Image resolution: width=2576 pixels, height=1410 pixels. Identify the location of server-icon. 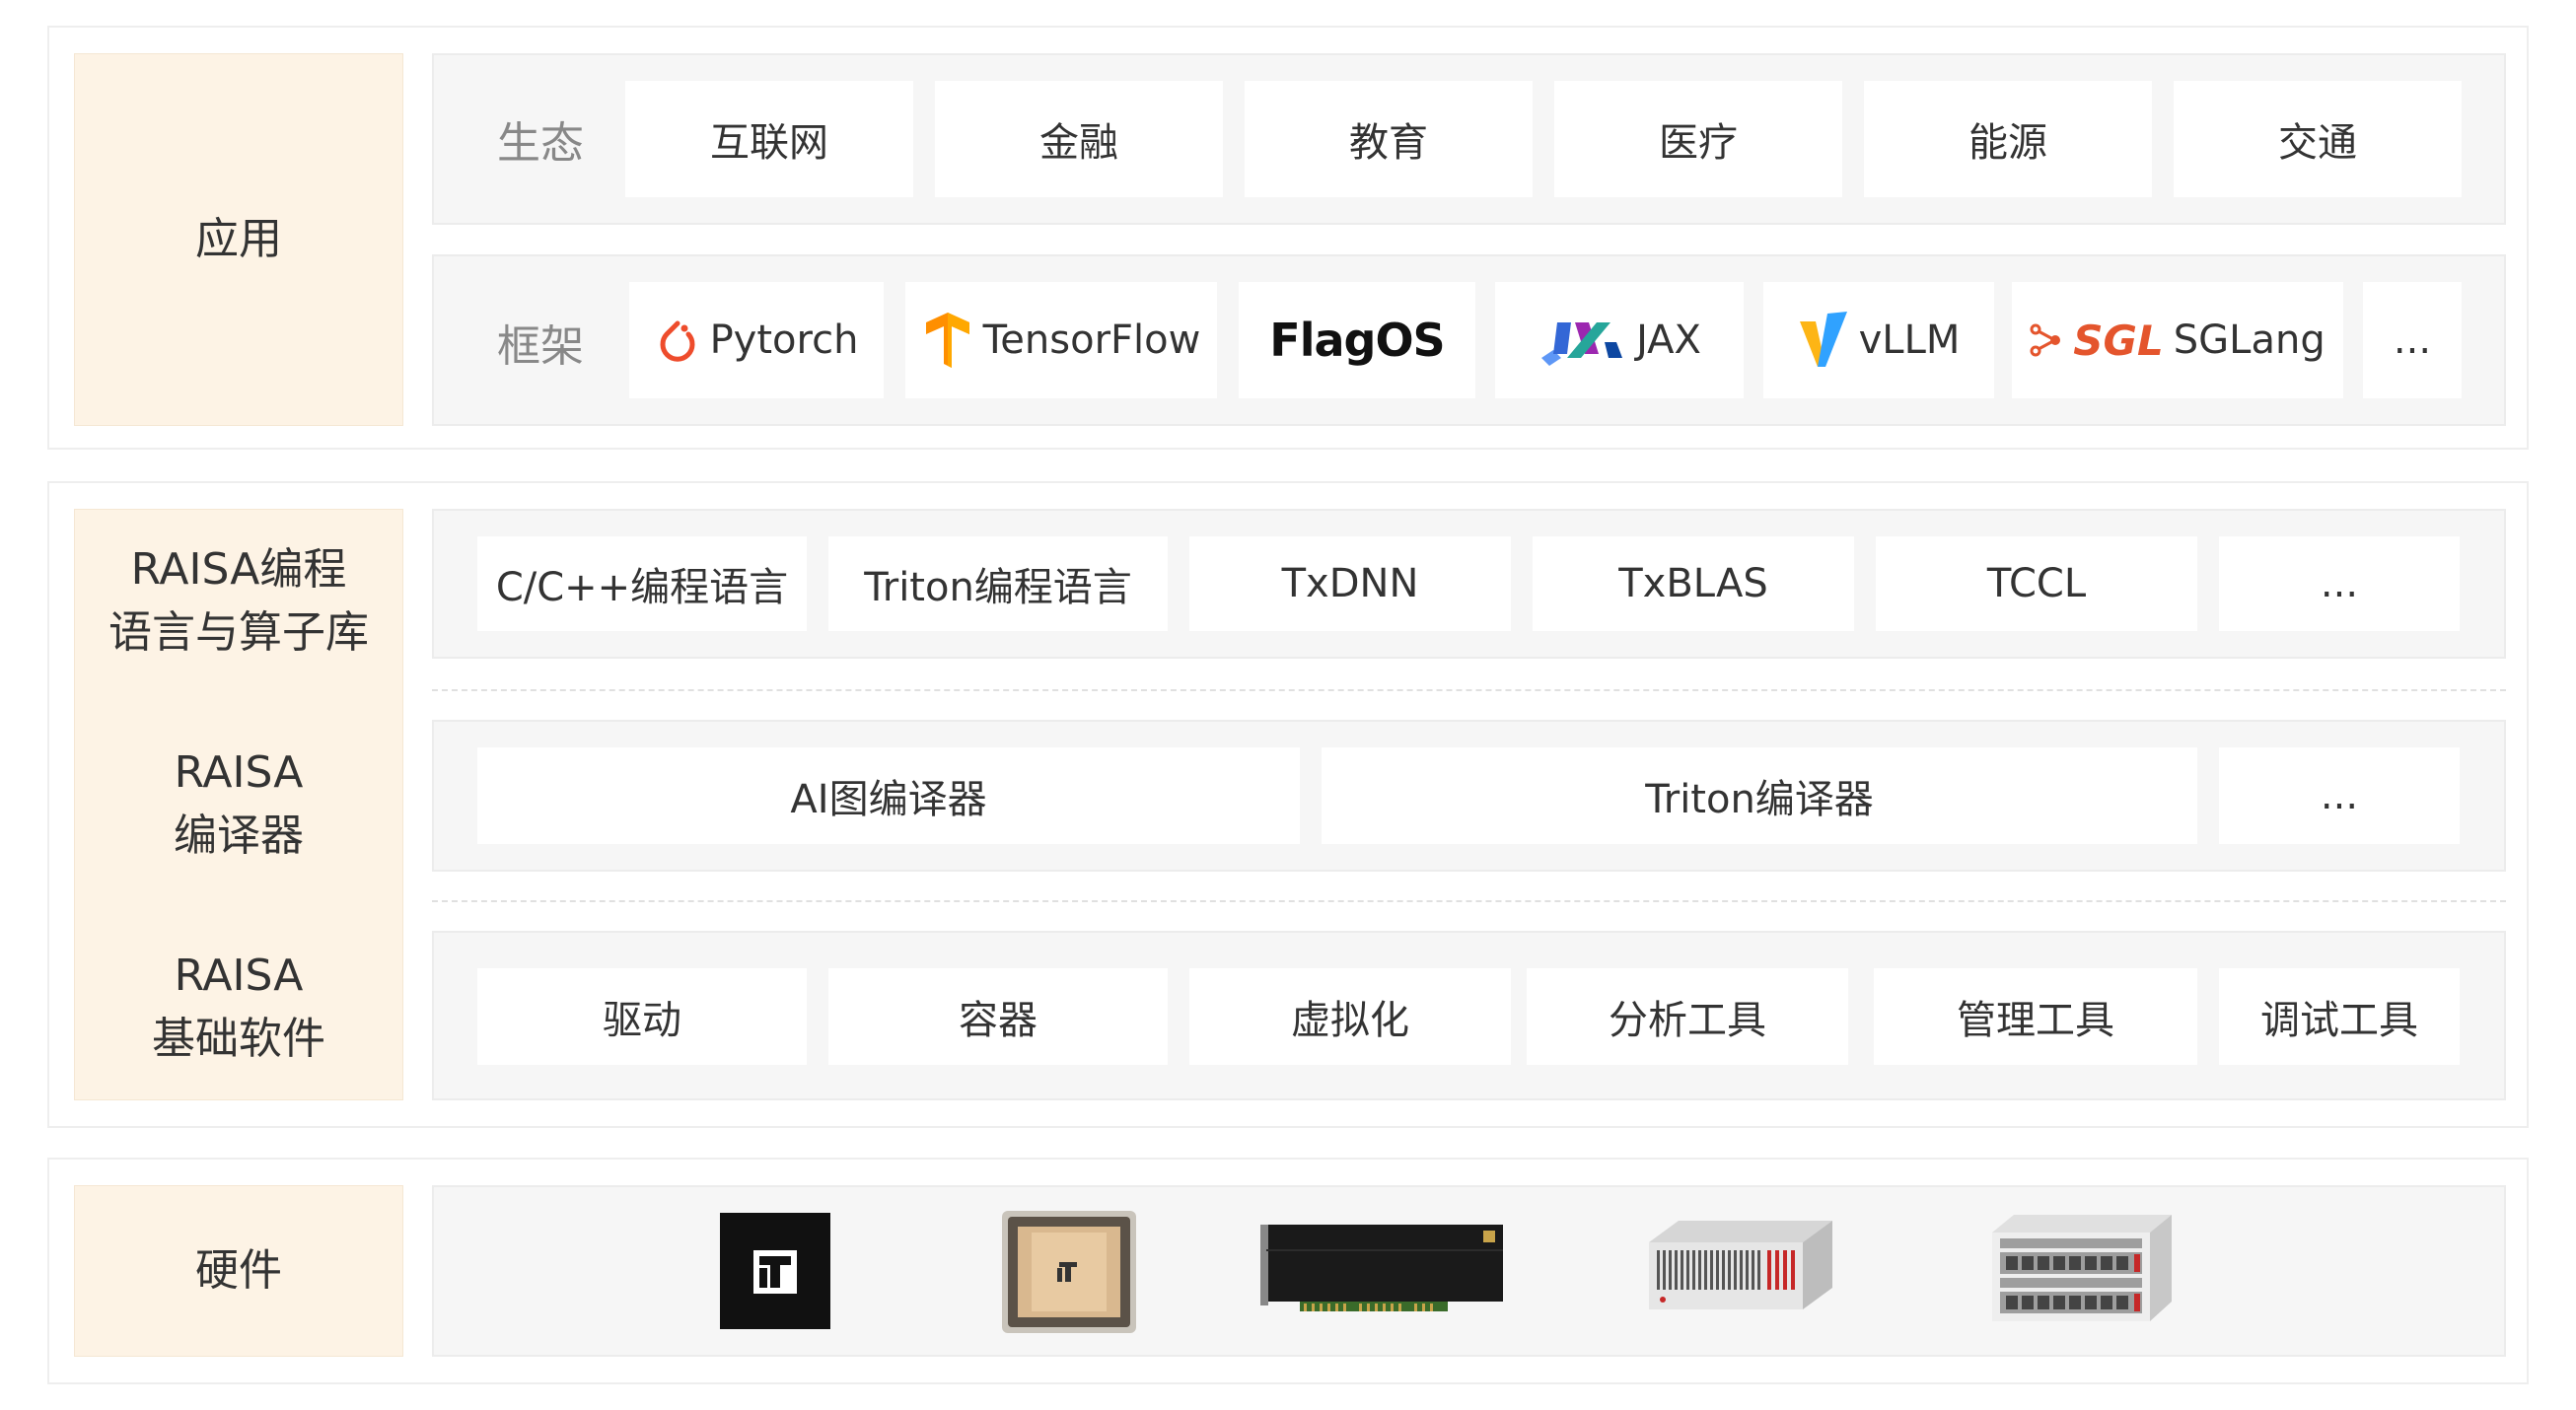
(1741, 1265).